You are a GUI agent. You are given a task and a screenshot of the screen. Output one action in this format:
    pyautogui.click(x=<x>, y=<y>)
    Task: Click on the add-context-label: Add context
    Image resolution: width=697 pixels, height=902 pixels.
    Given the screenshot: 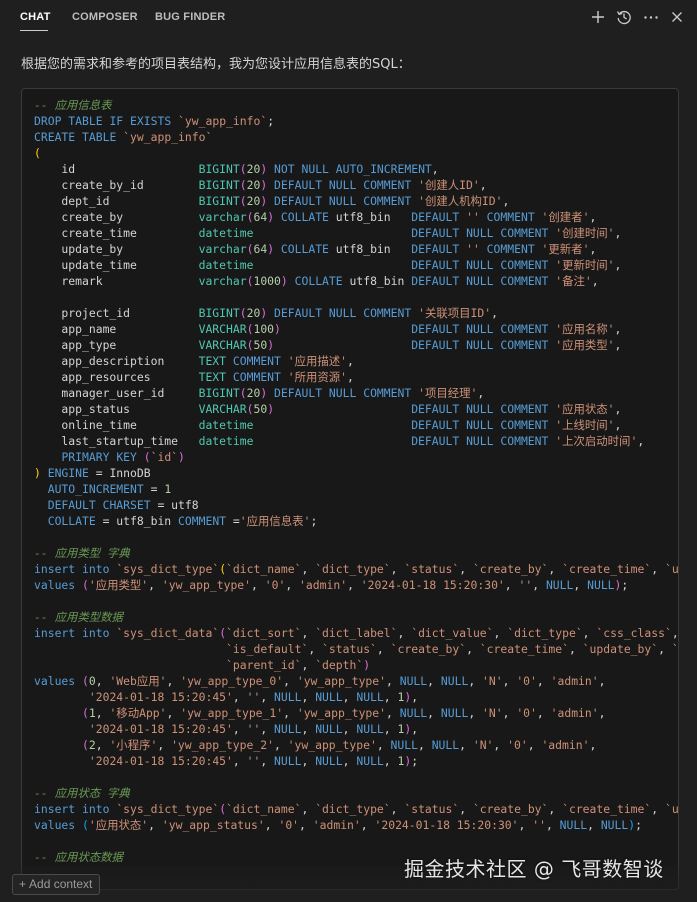 What is the action you would take?
    pyautogui.click(x=61, y=884)
    